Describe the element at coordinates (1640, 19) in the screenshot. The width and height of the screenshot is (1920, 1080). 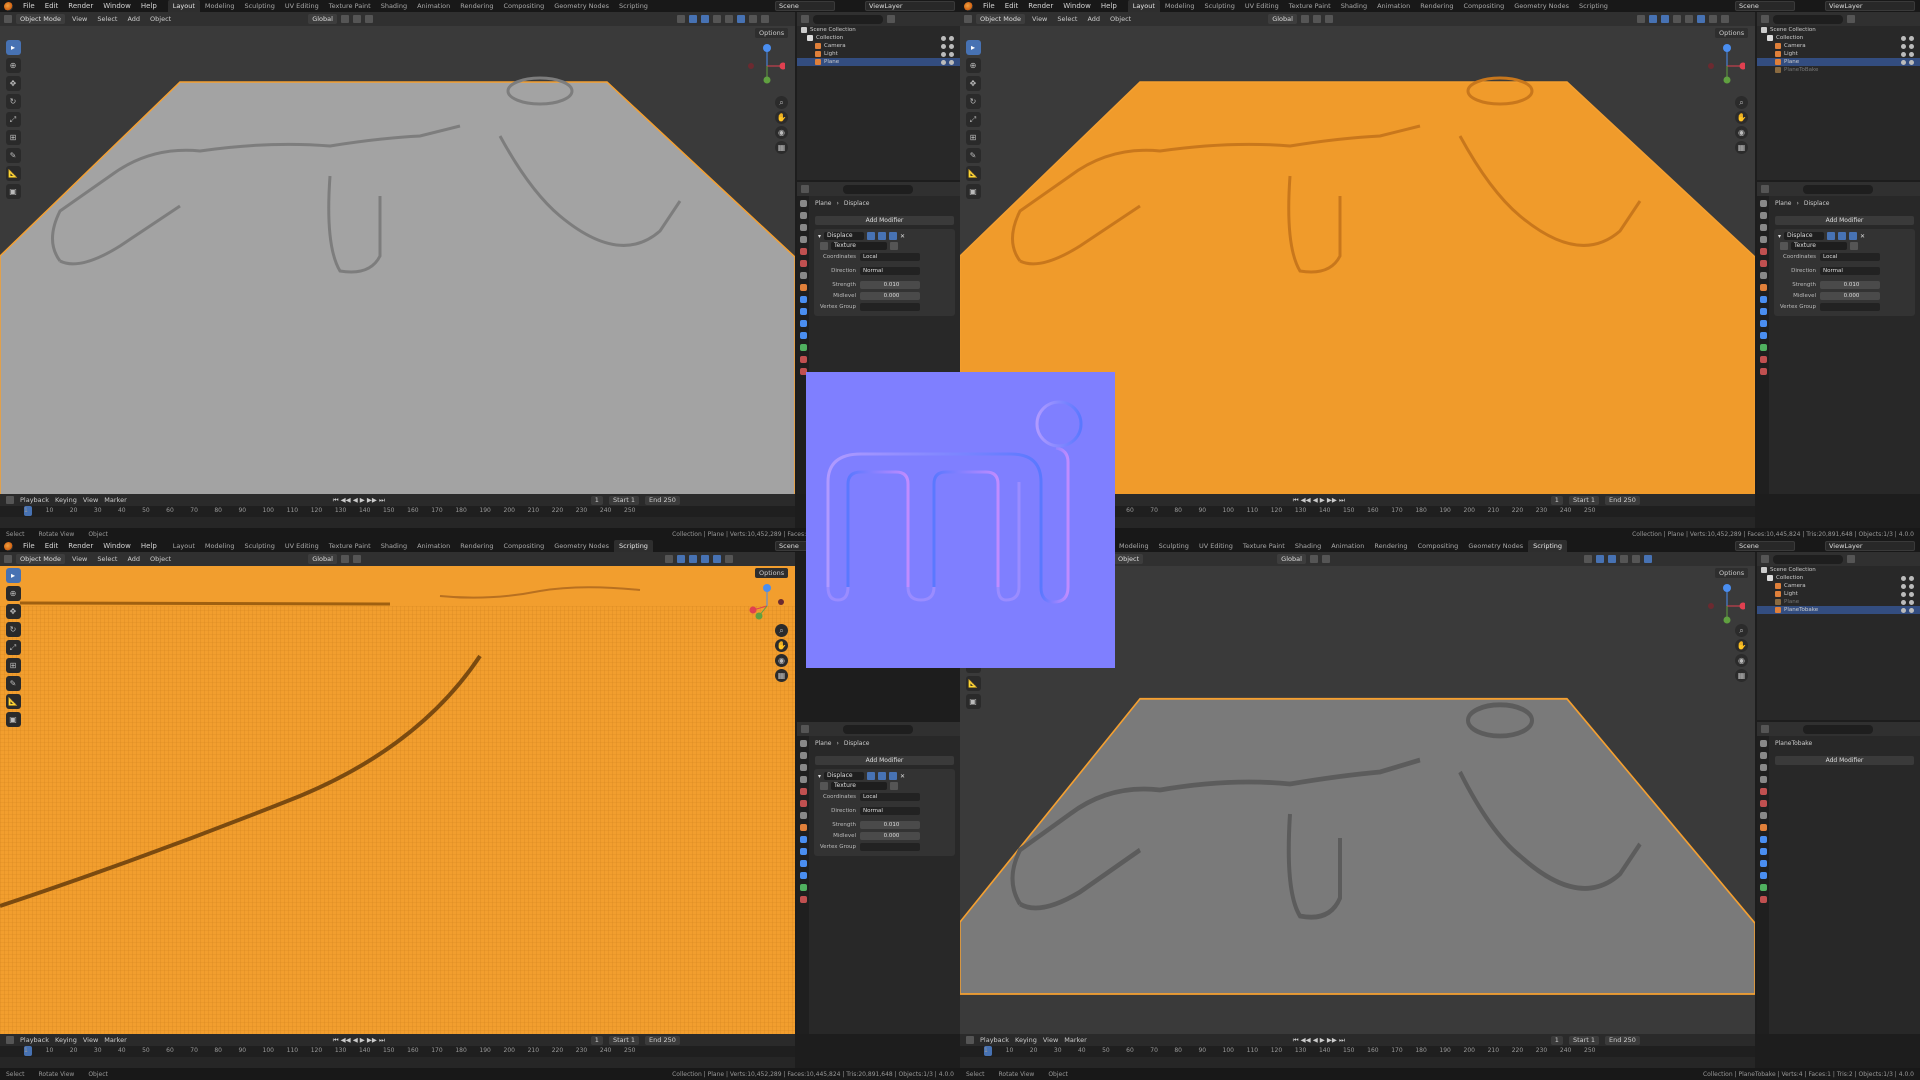
I see `visibility-icon` at that location.